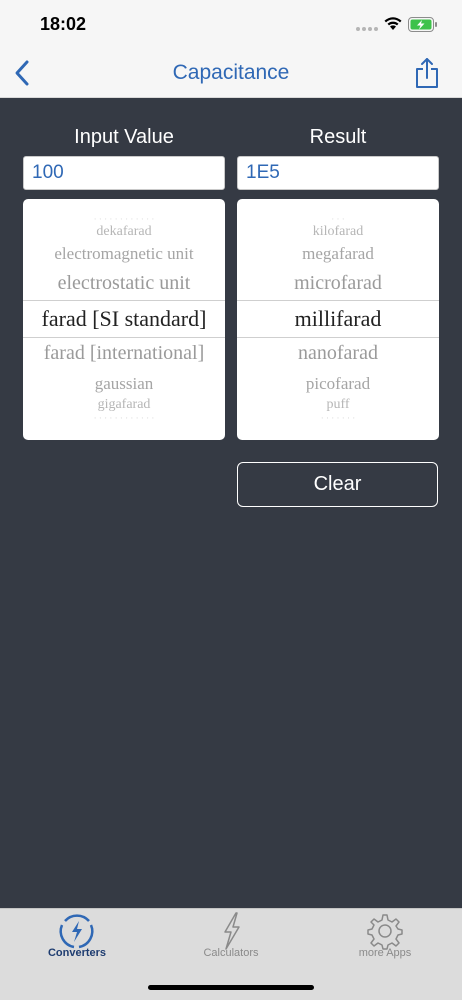 The image size is (462, 1000). Describe the element at coordinates (76, 931) in the screenshot. I see `converters-icon` at that location.